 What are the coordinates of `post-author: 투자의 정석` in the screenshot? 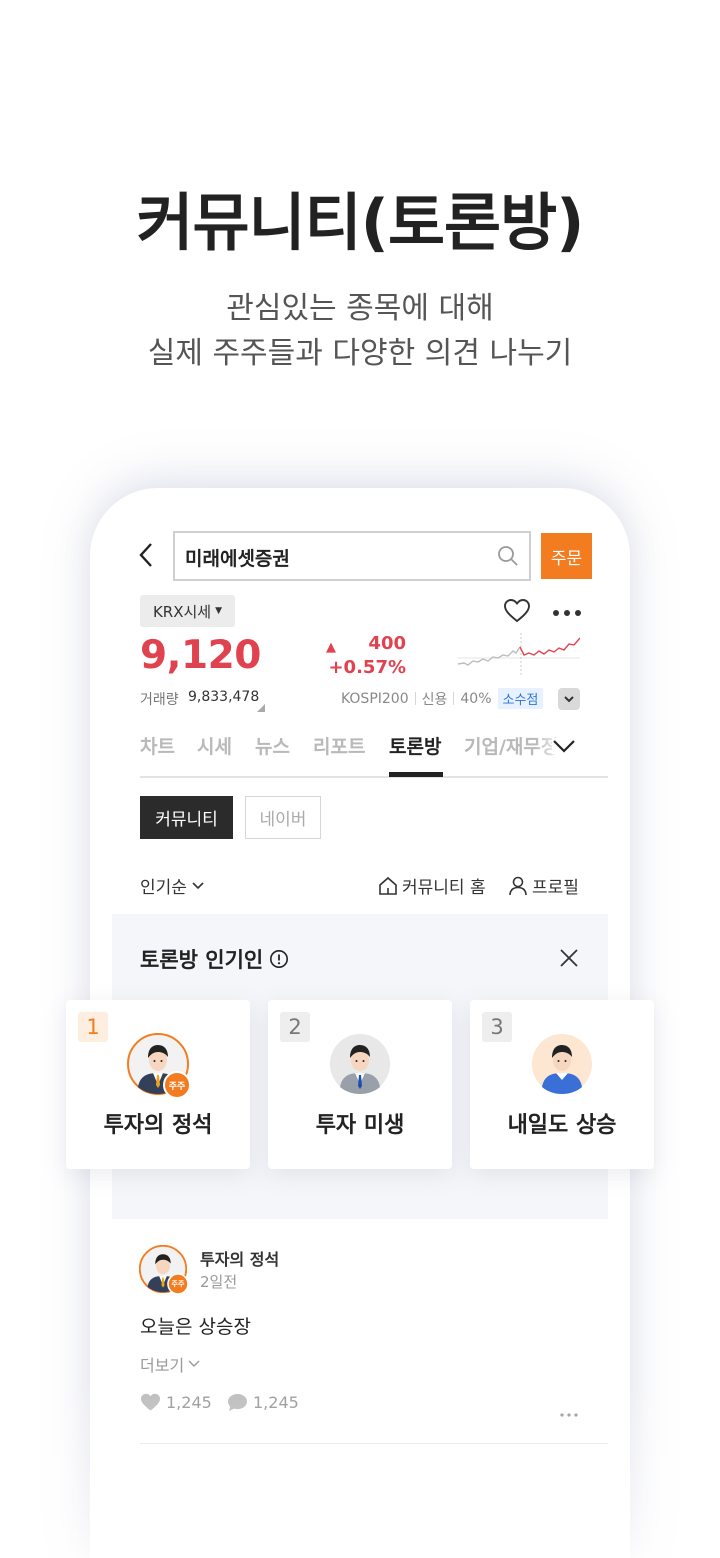 It's located at (239, 1258).